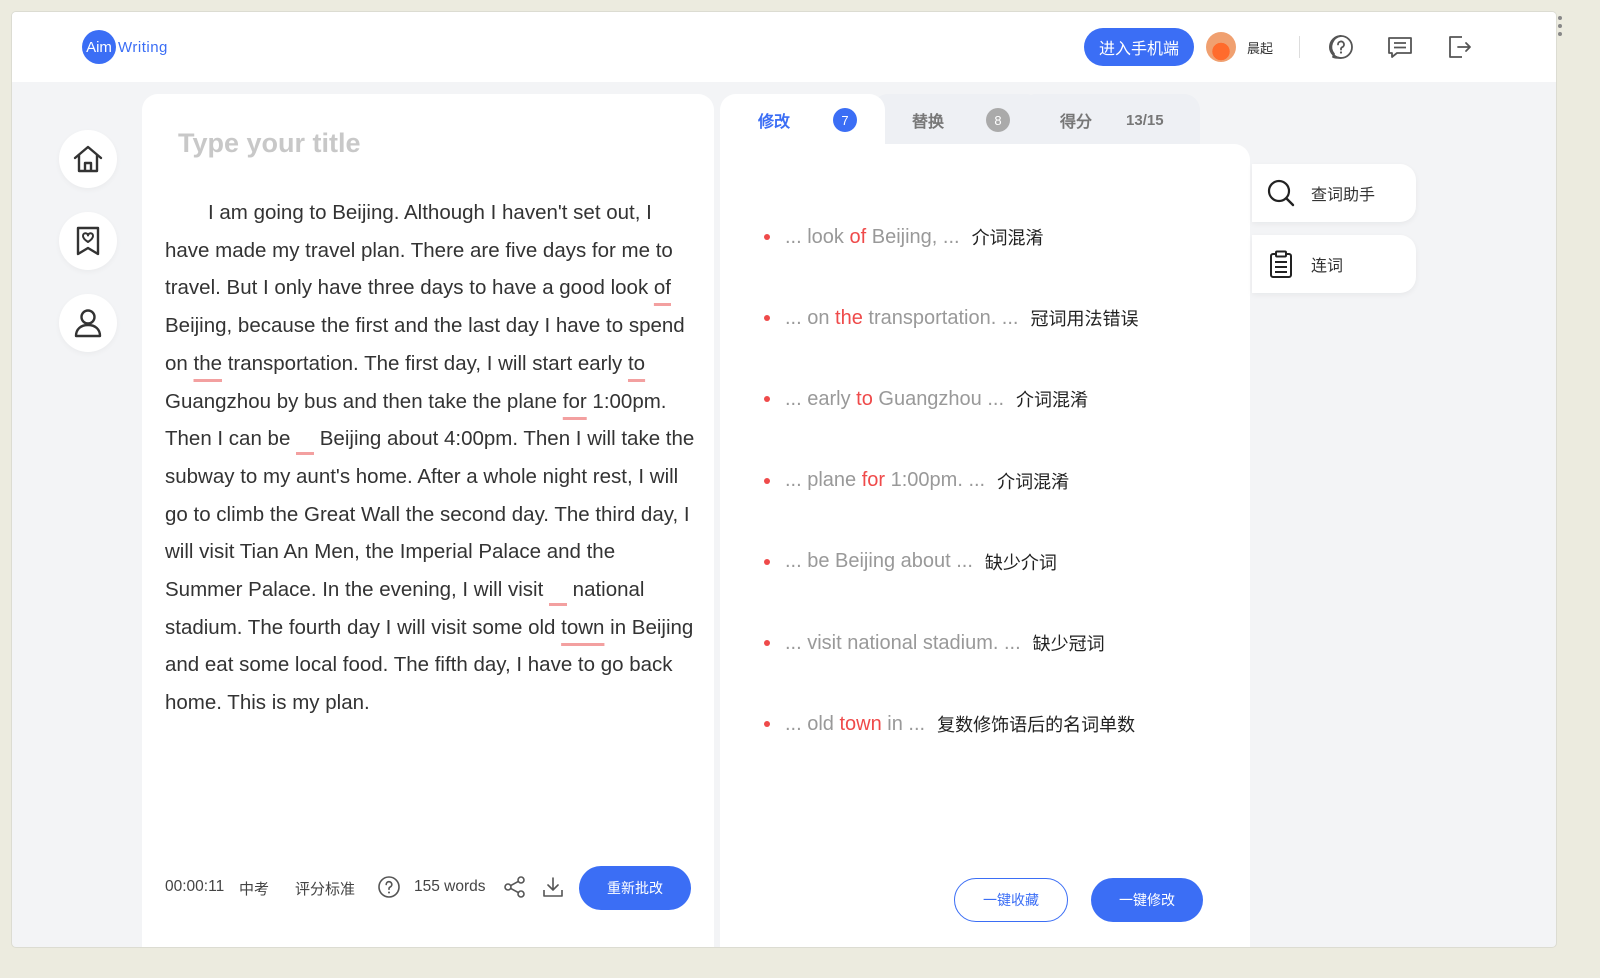 The width and height of the screenshot is (1600, 978). I want to click on clipboard-icon, so click(1281, 264).